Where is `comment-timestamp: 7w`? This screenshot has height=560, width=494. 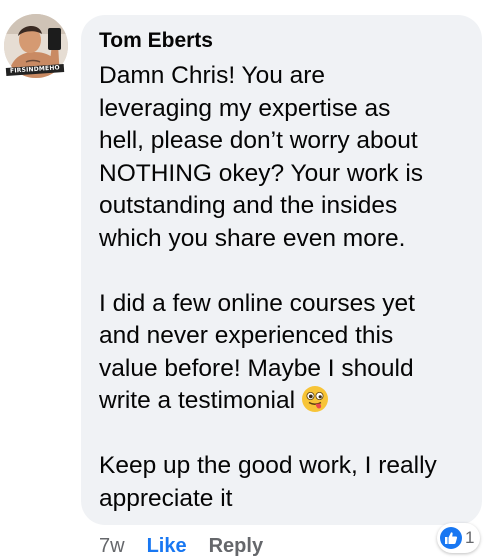
comment-timestamp: 7w is located at coordinates (112, 546).